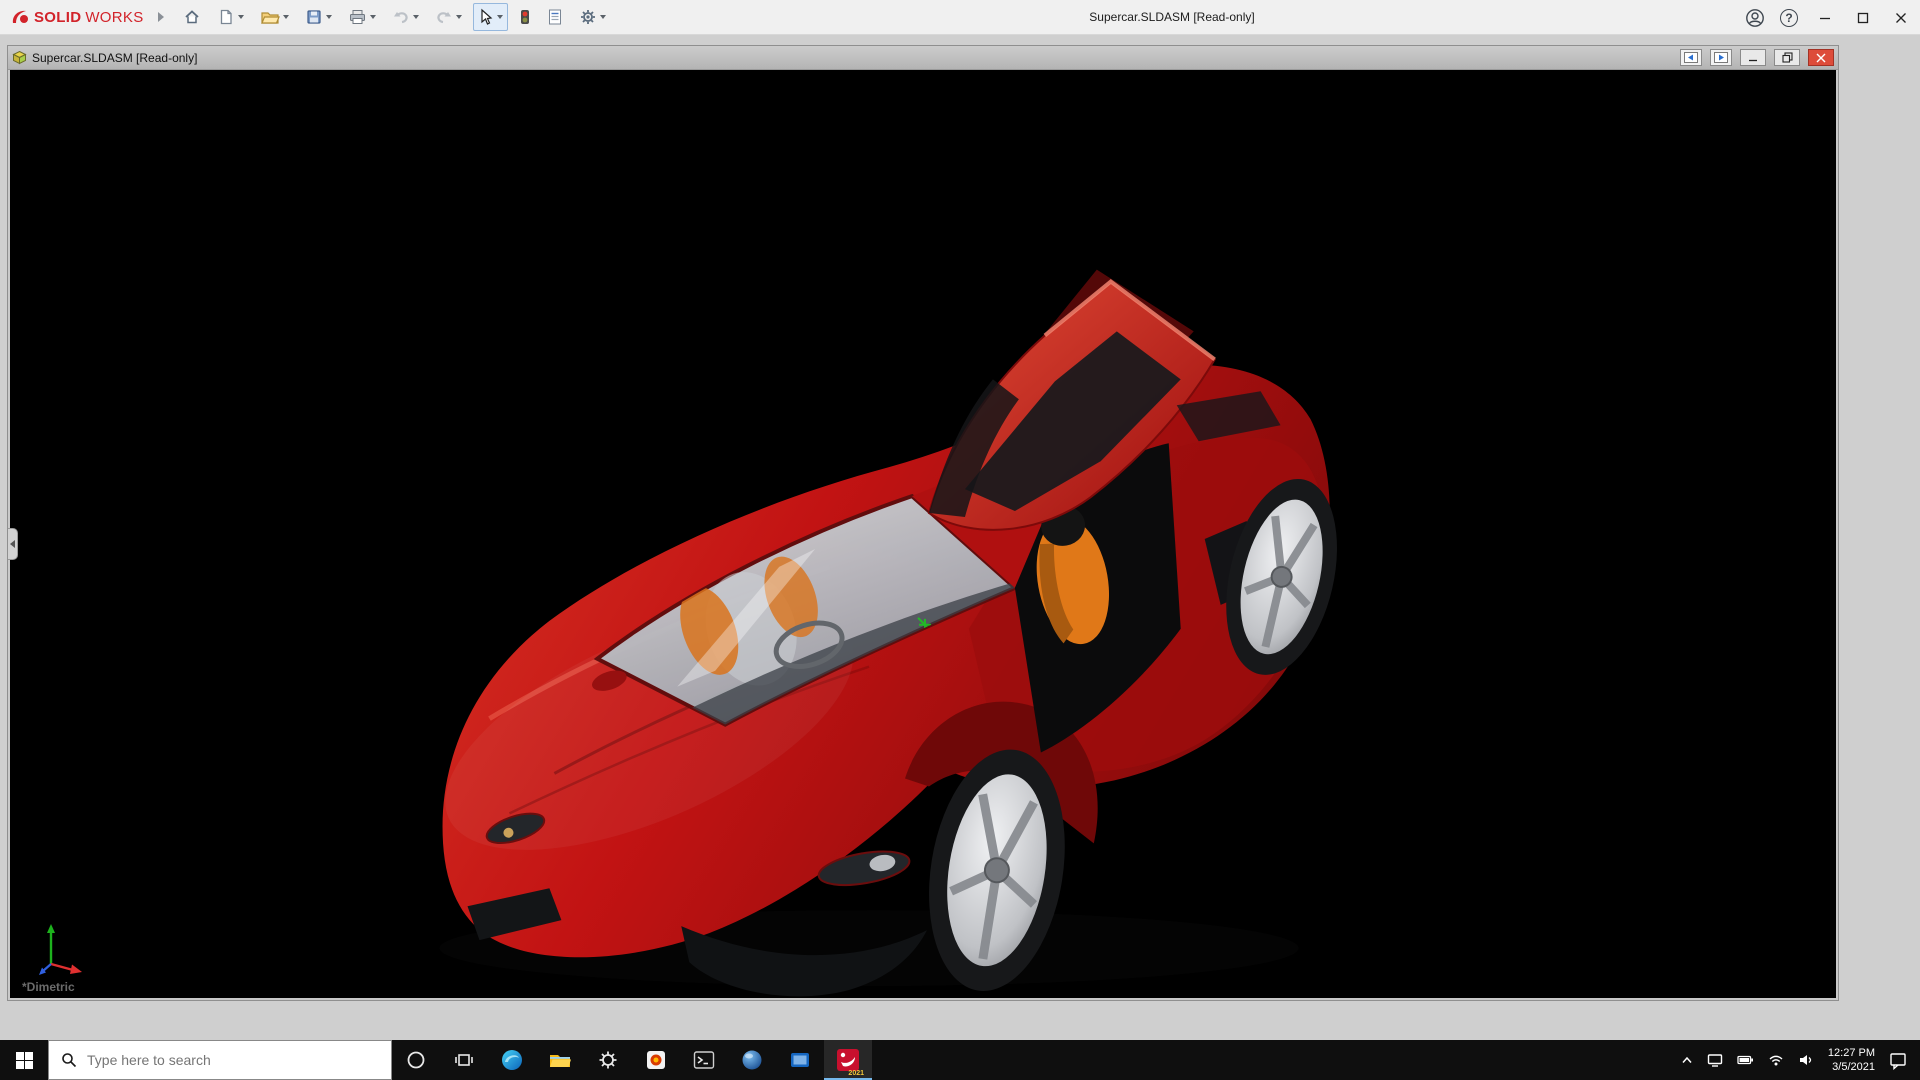  What do you see at coordinates (226, 17) in the screenshot?
I see `new-document-icon` at bounding box center [226, 17].